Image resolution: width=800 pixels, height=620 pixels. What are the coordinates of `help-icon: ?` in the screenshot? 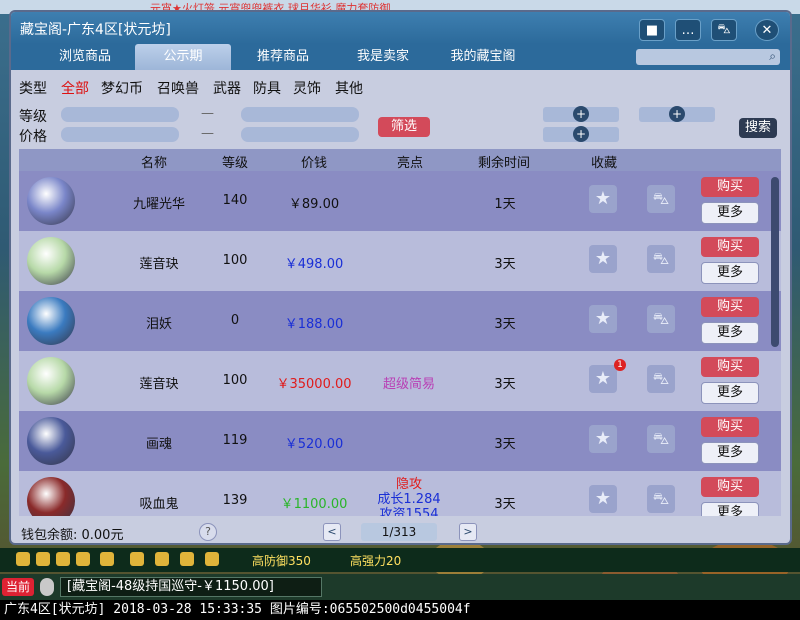 It's located at (208, 532).